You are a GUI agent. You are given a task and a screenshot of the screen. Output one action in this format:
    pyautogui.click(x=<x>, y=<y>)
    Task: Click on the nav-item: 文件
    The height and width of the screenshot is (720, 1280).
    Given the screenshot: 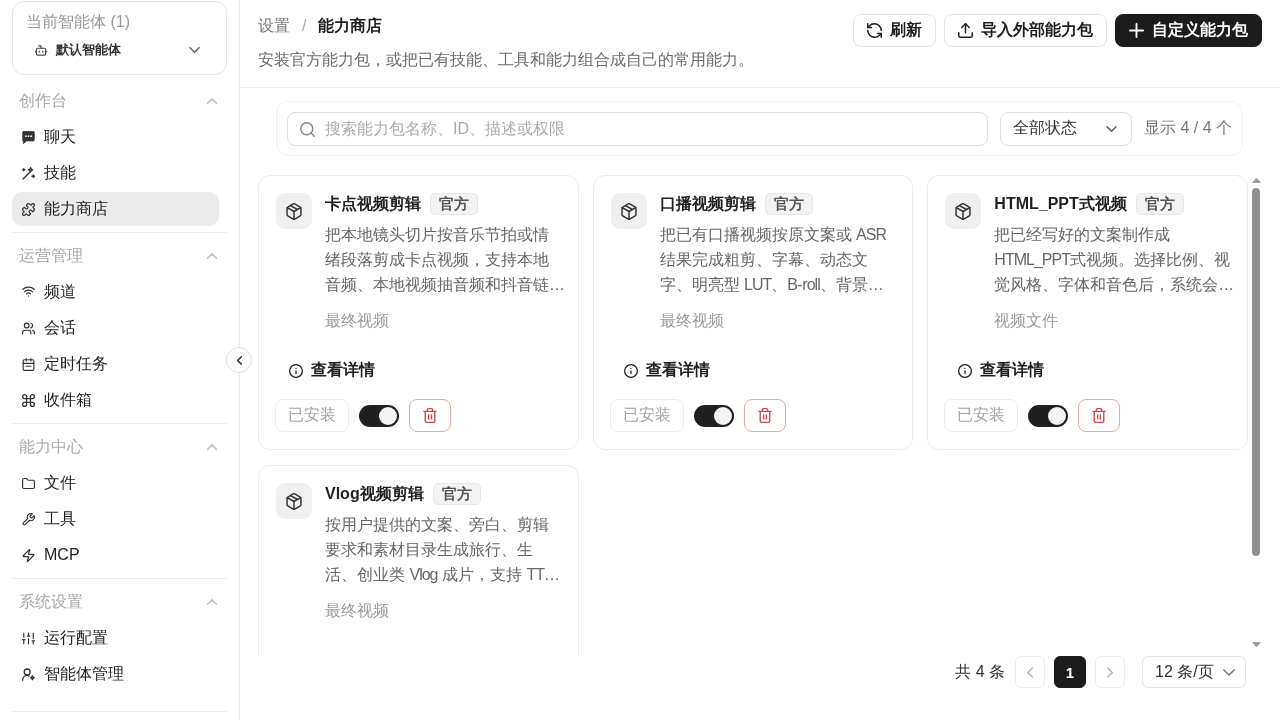 What is the action you would take?
    pyautogui.click(x=115, y=483)
    